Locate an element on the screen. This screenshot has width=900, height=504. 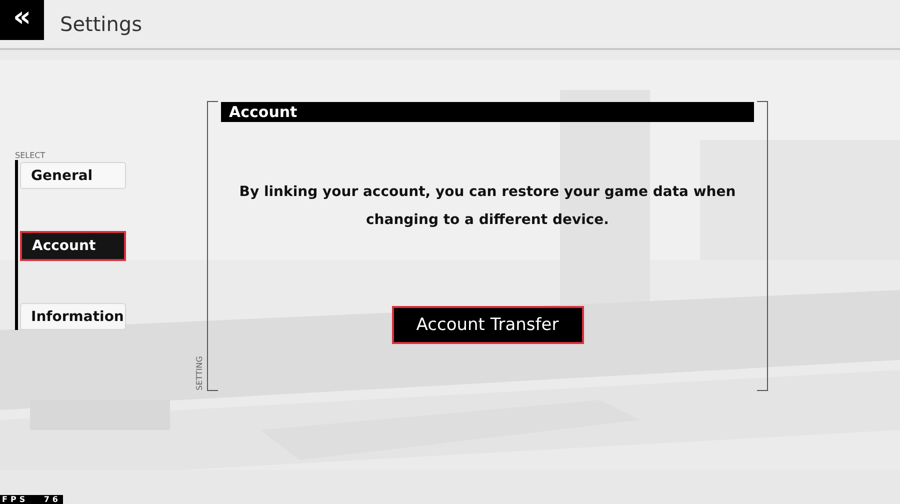
section-label: SELECT is located at coordinates (30, 155).